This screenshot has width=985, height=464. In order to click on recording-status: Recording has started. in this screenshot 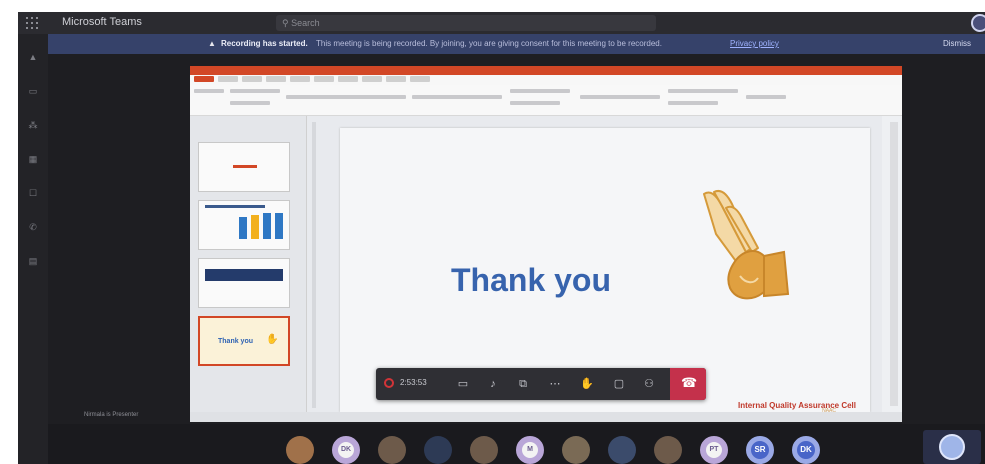, I will do `click(264, 43)`.